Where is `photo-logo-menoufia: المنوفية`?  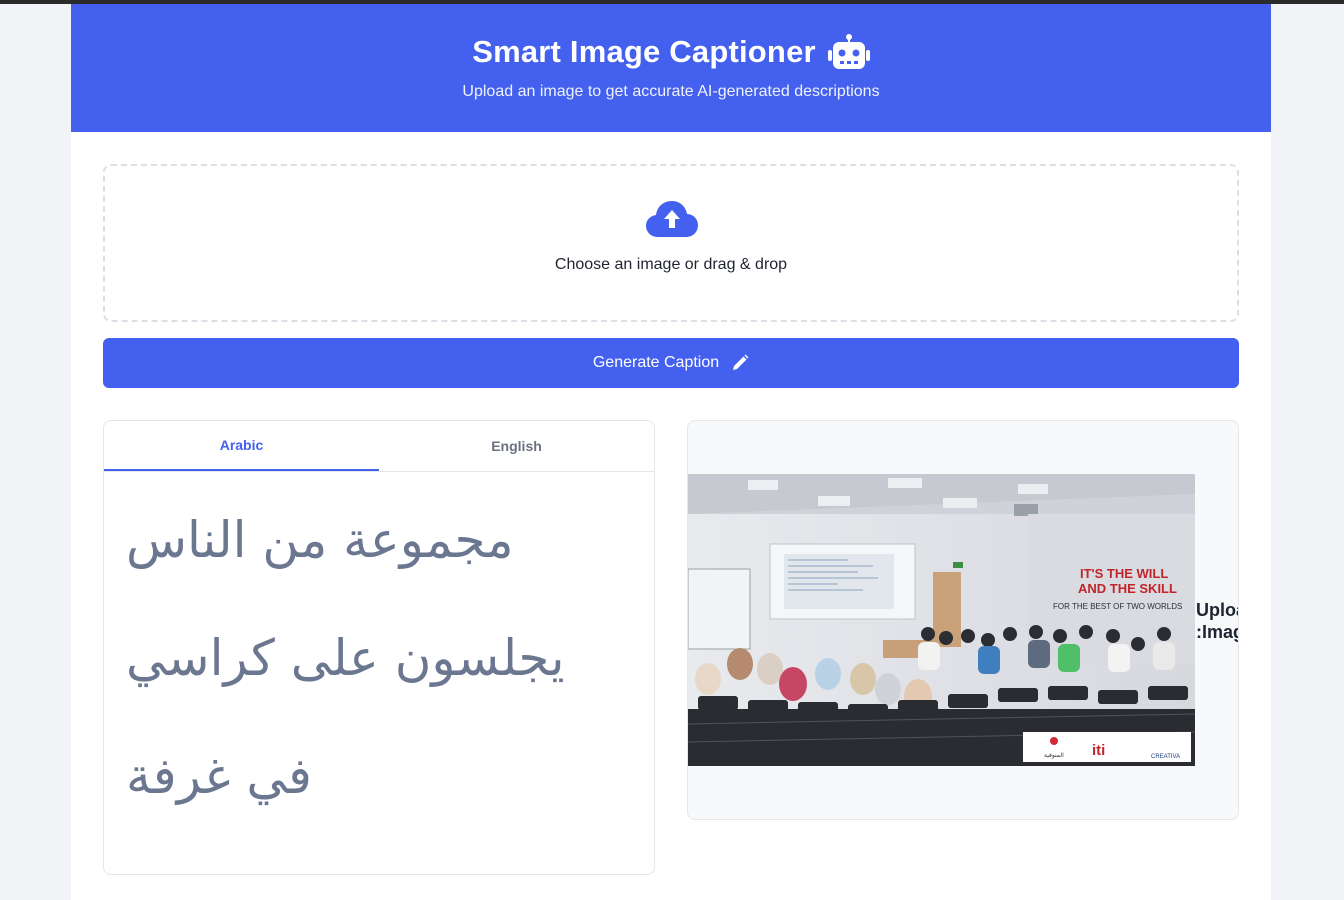
photo-logo-menoufia: المنوفية is located at coordinates (1054, 755).